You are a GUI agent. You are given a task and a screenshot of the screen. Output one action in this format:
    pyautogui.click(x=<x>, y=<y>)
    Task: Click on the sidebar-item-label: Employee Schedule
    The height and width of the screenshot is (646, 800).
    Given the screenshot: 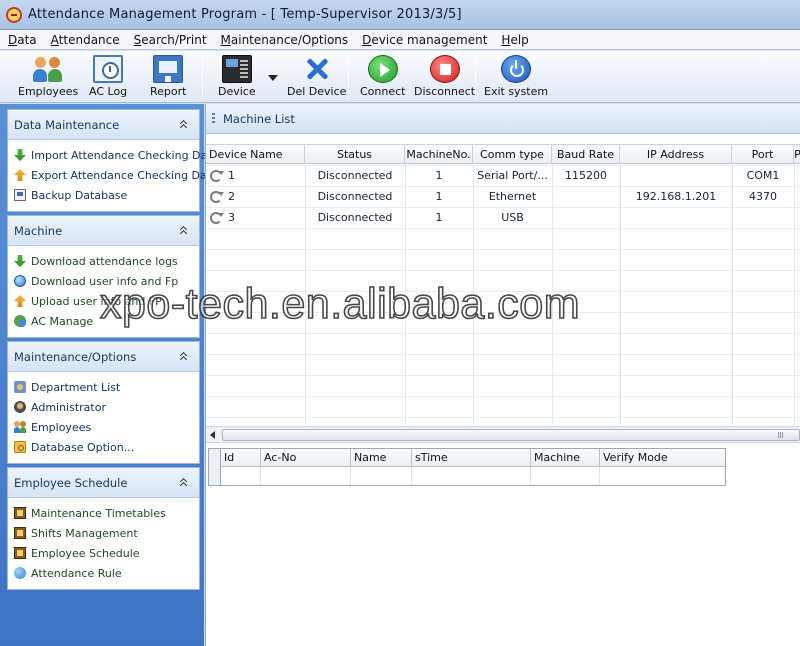 What is the action you would take?
    pyautogui.click(x=85, y=553)
    